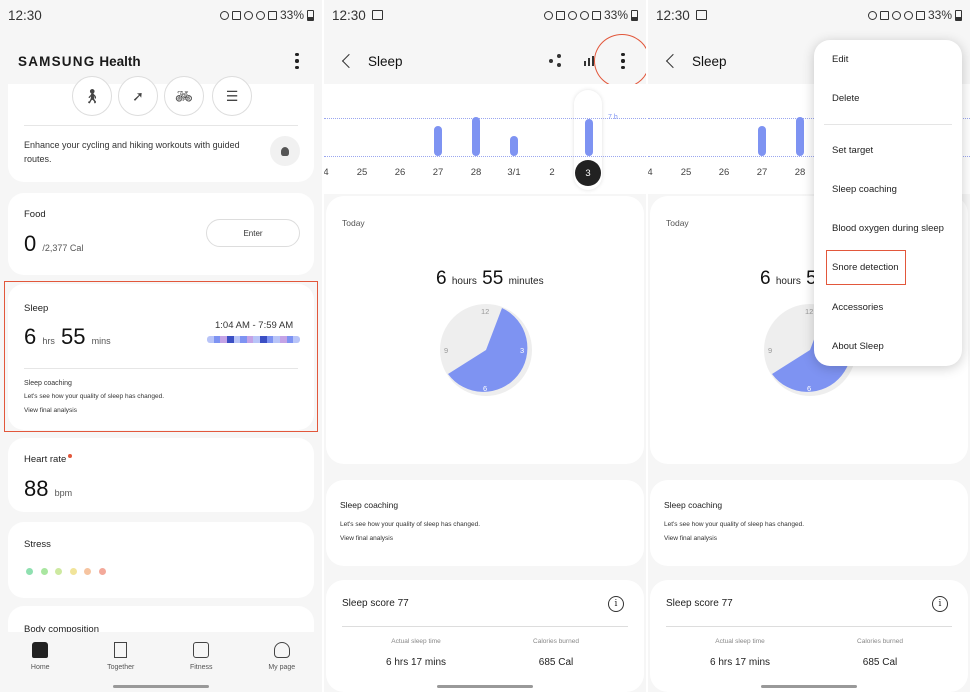  I want to click on target-label: 7 h, so click(613, 117).